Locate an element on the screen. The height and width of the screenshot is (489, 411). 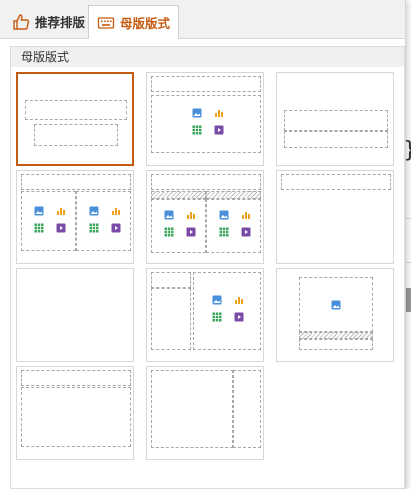
tab-master-layout: 母版版式 is located at coordinates (133, 22).